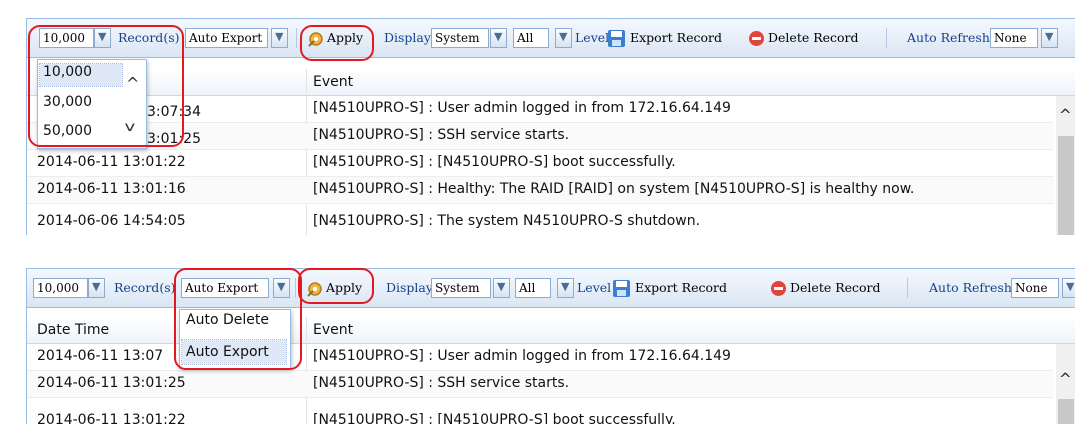  I want to click on datetime-cell: 2014-06-11 13:01:16, so click(111, 189).